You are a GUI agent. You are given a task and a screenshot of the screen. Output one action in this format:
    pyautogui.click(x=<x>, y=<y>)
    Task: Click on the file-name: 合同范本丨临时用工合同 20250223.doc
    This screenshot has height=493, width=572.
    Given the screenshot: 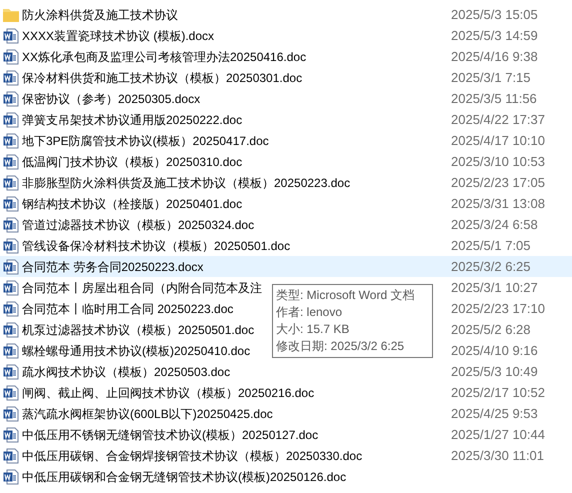 What is the action you would take?
    pyautogui.click(x=128, y=309)
    